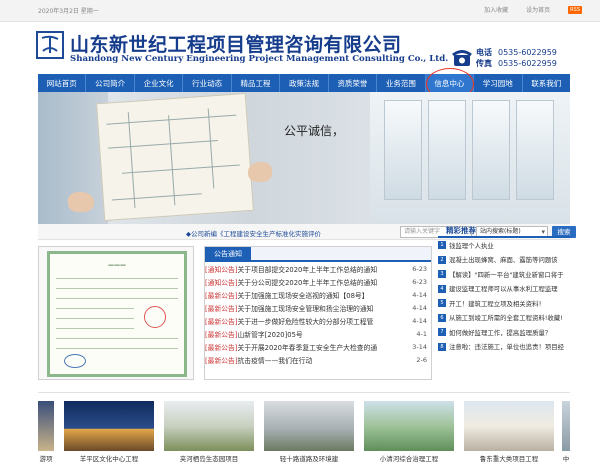 This screenshot has width=600, height=469. I want to click on project-card: 中, so click(566, 432).